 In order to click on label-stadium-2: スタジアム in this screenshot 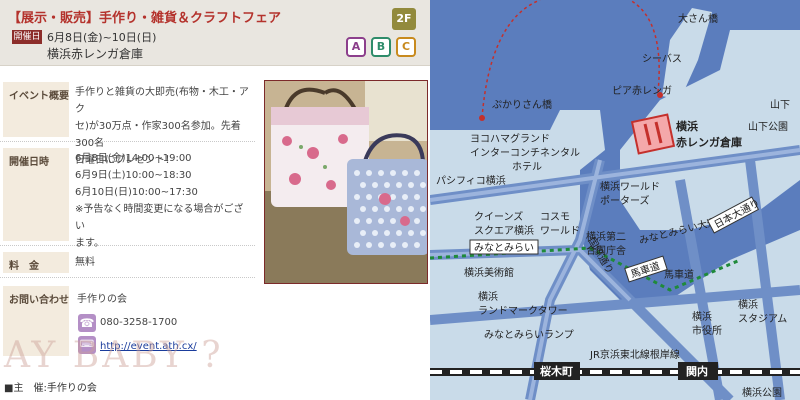, I will do `click(762, 319)`.